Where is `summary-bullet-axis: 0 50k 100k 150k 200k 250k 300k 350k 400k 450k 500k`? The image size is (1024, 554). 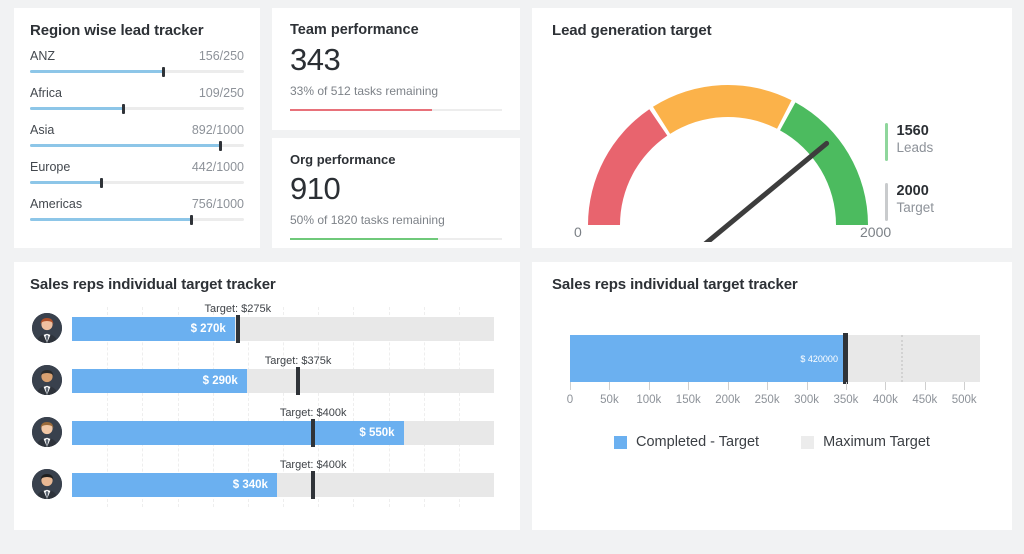
summary-bullet-axis: 0 50k 100k 150k 200k 250k 300k 350k 400k 450k 500k is located at coordinates (773, 396).